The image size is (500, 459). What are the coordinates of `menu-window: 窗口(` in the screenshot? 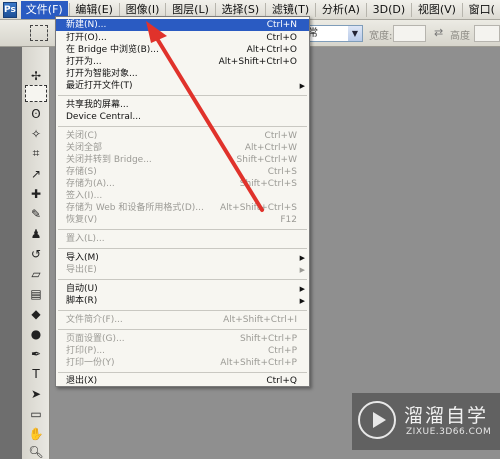 It's located at (482, 10).